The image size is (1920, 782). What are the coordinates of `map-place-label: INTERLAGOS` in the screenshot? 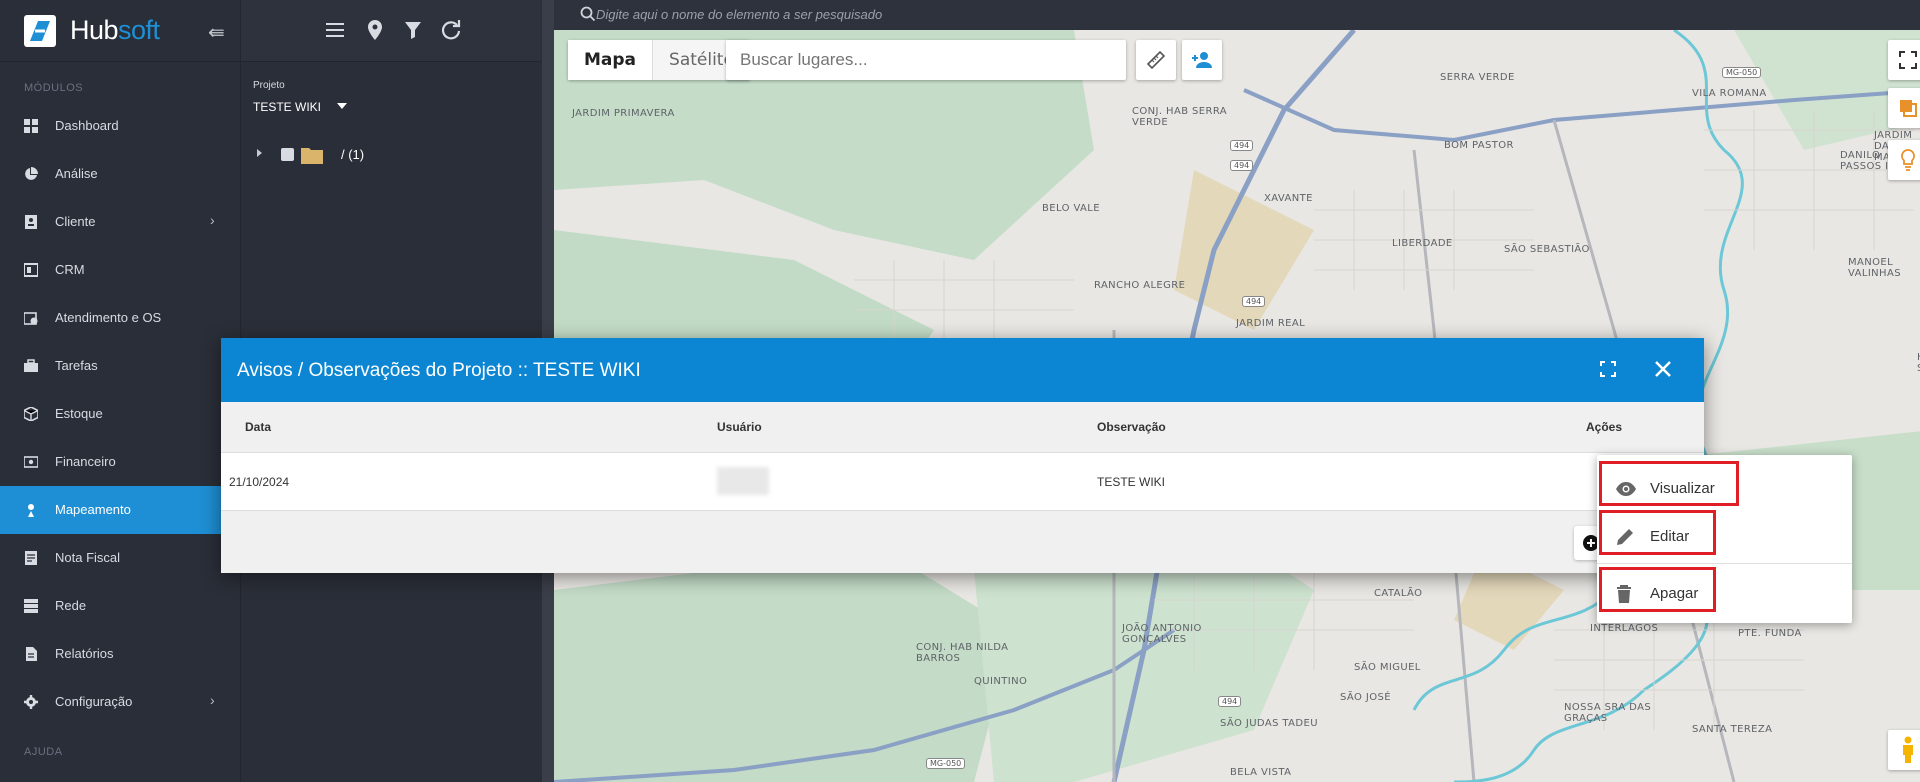 It's located at (1624, 628).